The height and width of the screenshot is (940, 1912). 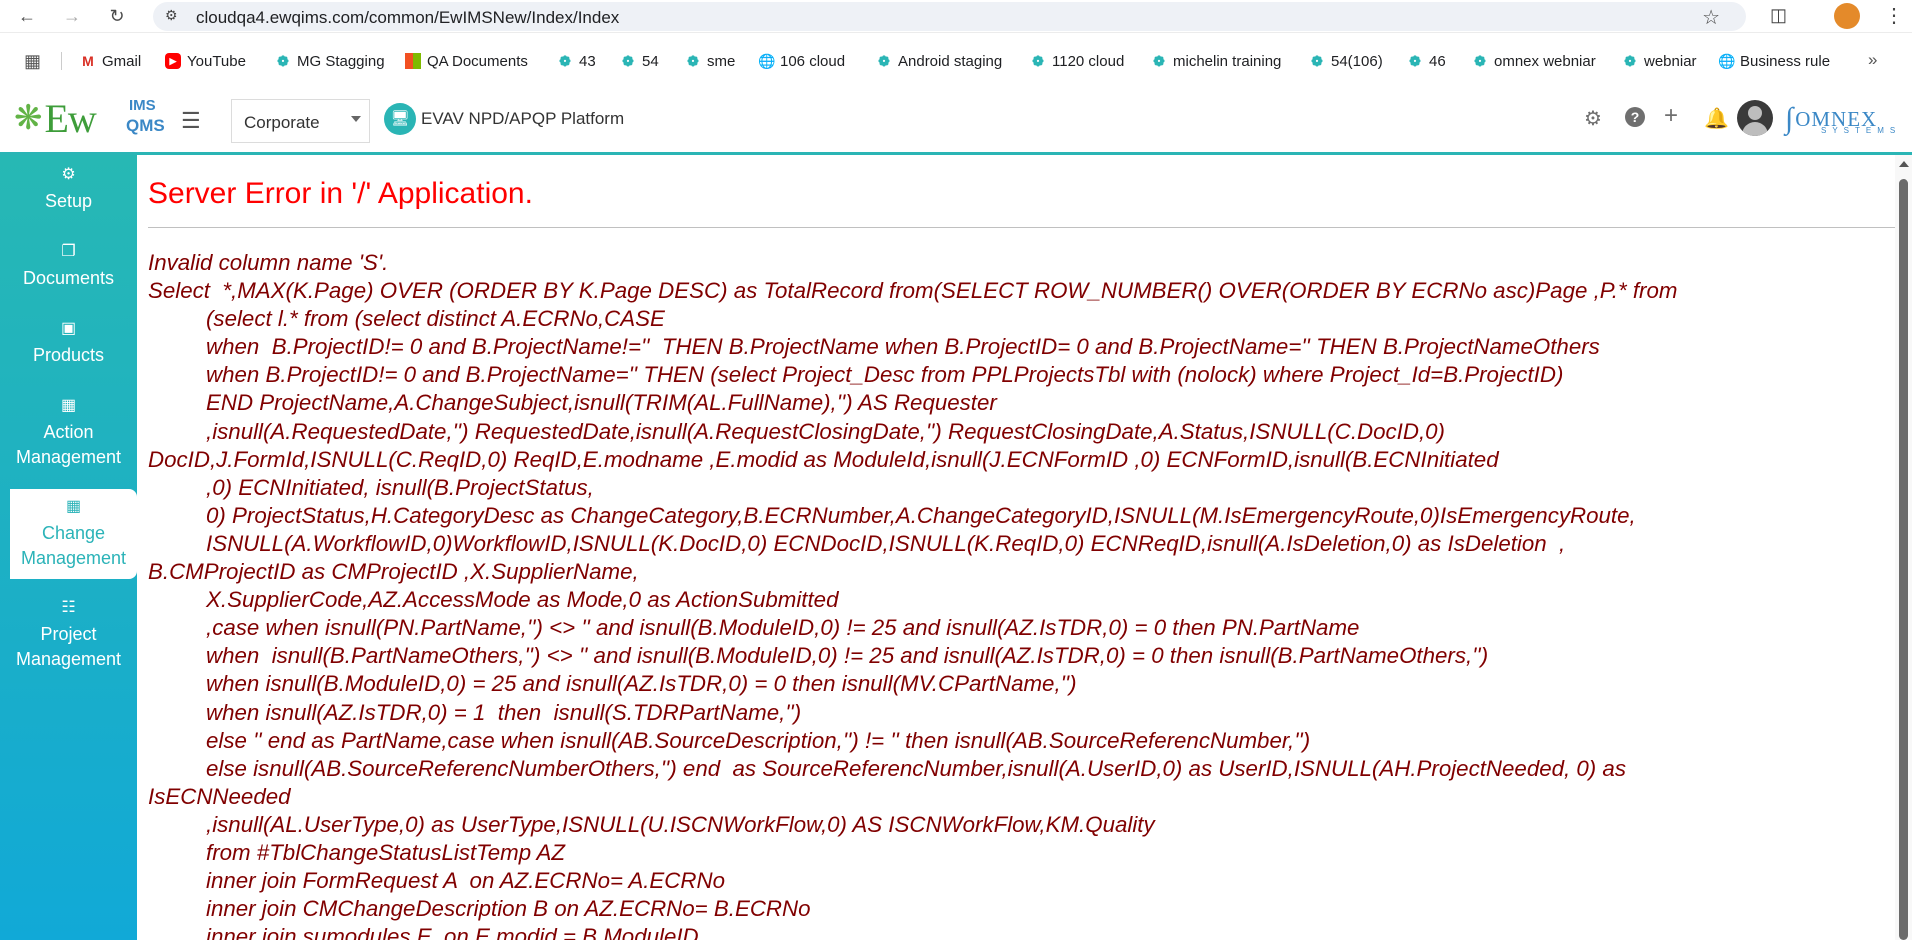 What do you see at coordinates (70, 118) in the screenshot?
I see `logo-text: Ew` at bounding box center [70, 118].